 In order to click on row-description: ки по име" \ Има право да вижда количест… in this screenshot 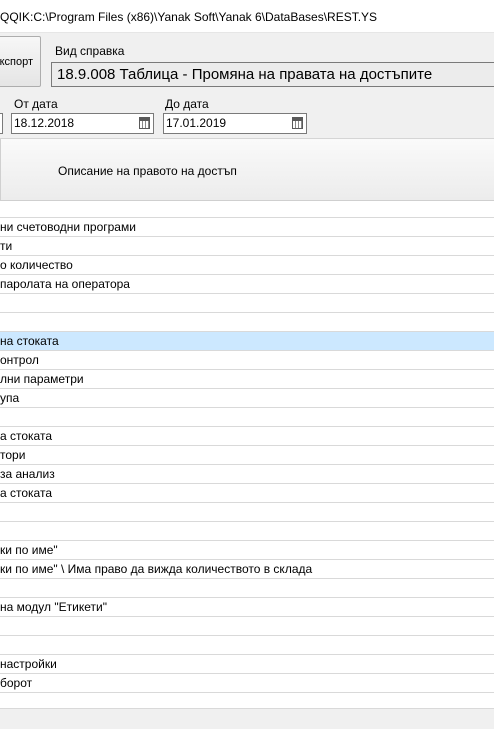, I will do `click(156, 569)`.